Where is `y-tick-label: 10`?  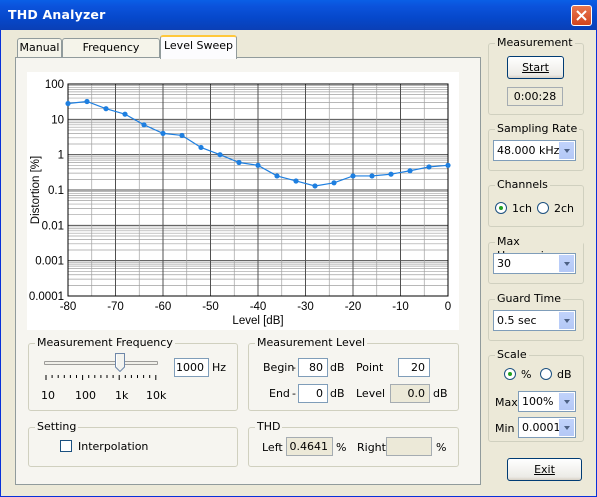
y-tick-label: 10 is located at coordinates (57, 120).